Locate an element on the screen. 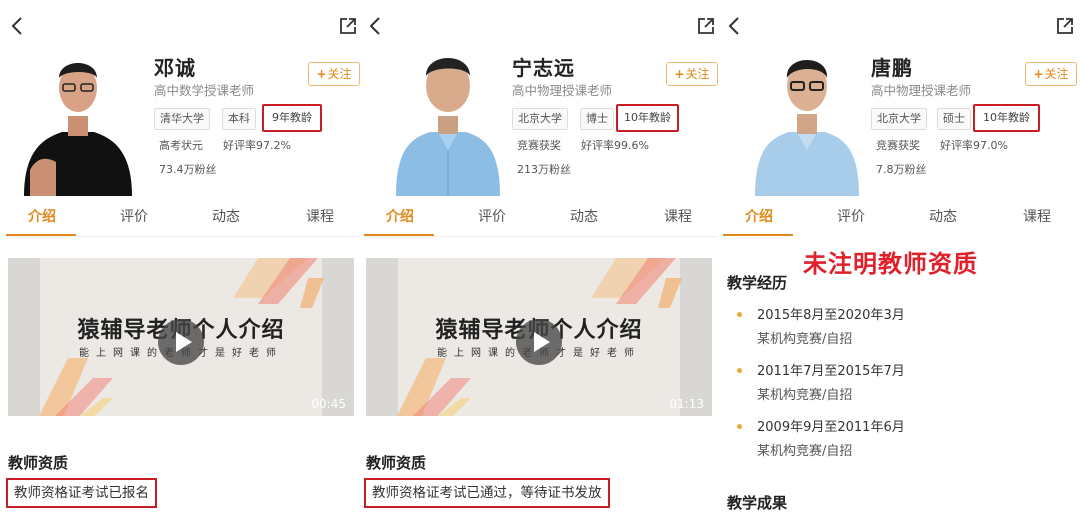 The width and height of the screenshot is (1080, 522). tag-fans: 213万粉丝 is located at coordinates (544, 169).